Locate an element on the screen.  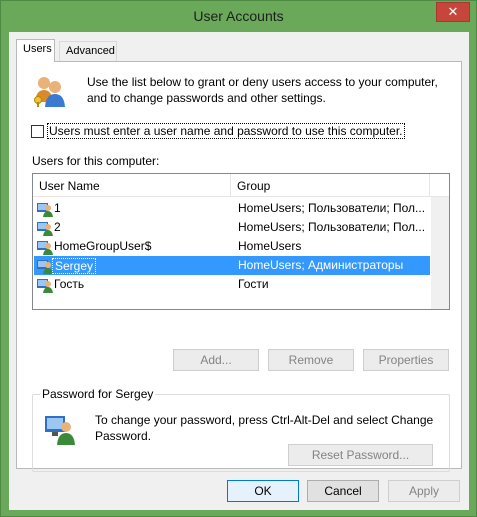
column-header-user-name: User Name is located at coordinates (69, 186).